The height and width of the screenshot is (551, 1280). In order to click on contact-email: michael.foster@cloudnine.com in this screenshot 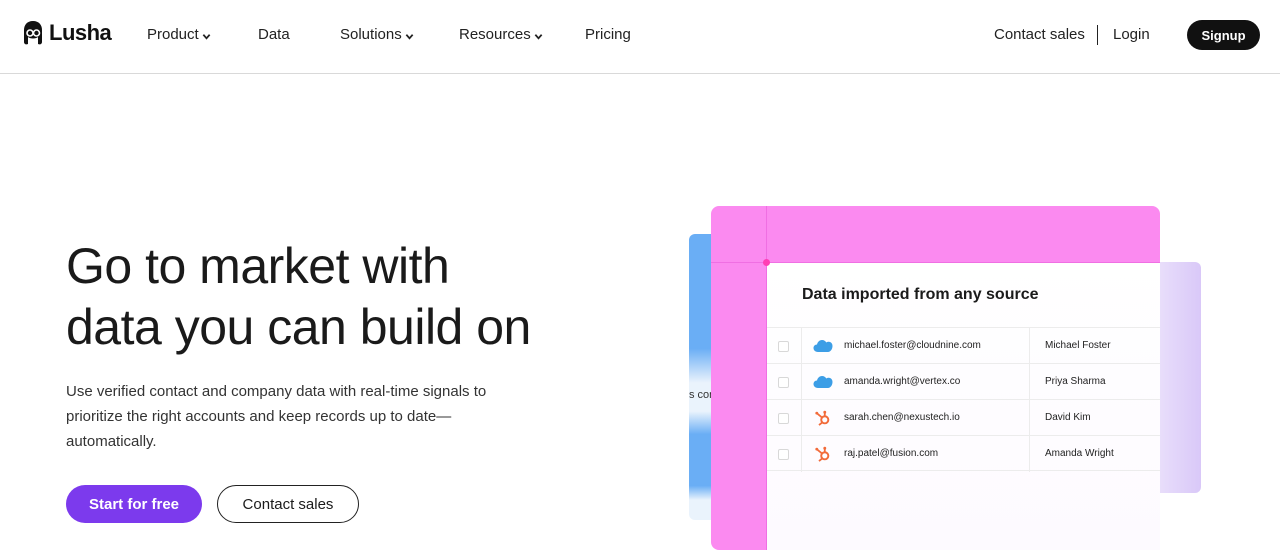, I will do `click(912, 345)`.